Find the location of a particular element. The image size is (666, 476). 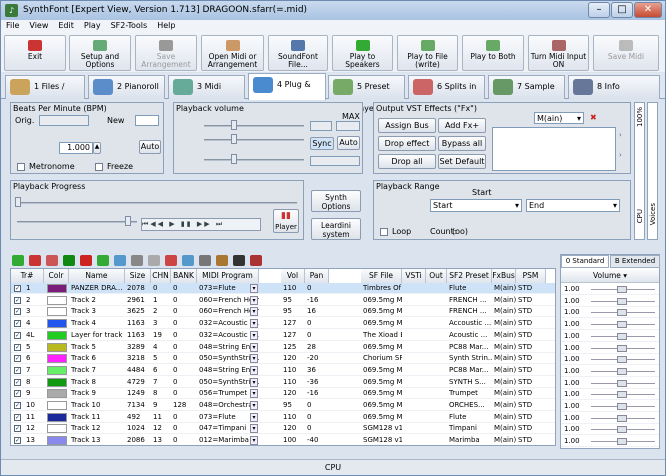

fx-move-down-icon: › is located at coordinates (620, 155).